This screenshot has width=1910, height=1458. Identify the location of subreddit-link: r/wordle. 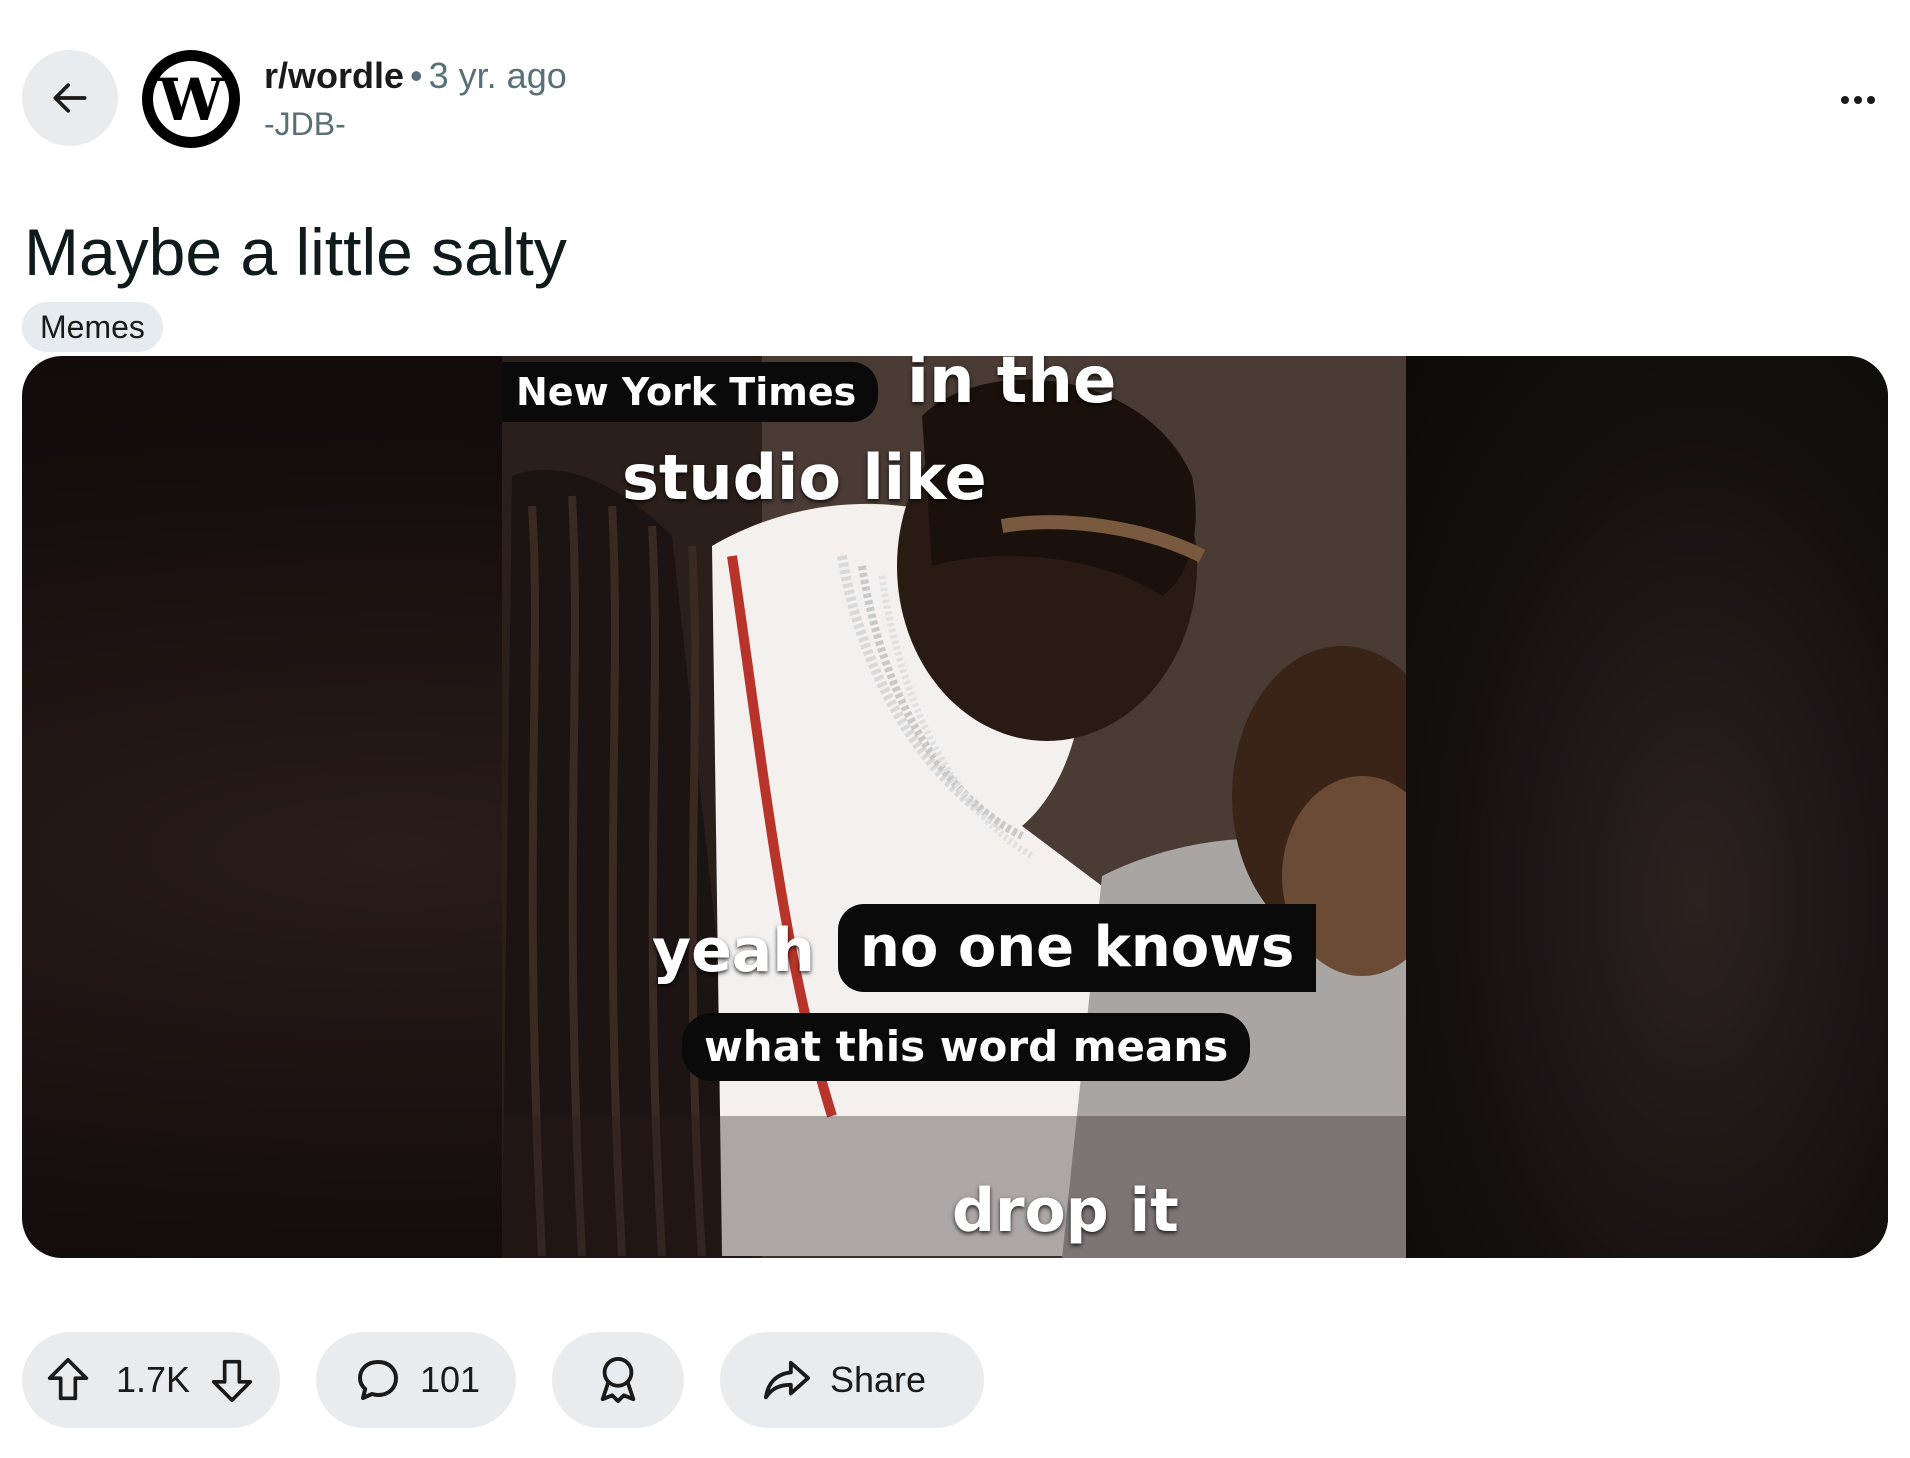
(334, 75).